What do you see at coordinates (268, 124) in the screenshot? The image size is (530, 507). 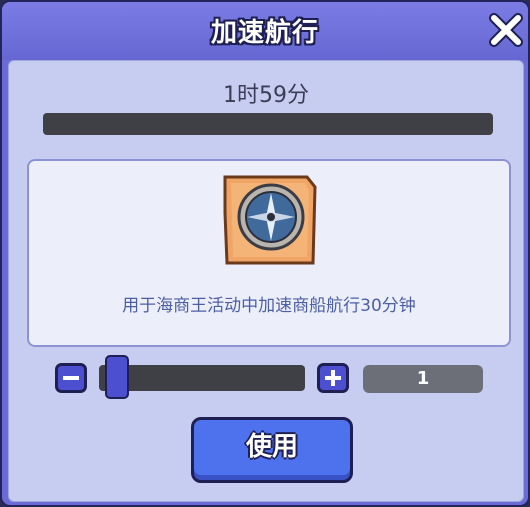 I see `sailing-progress-bar` at bounding box center [268, 124].